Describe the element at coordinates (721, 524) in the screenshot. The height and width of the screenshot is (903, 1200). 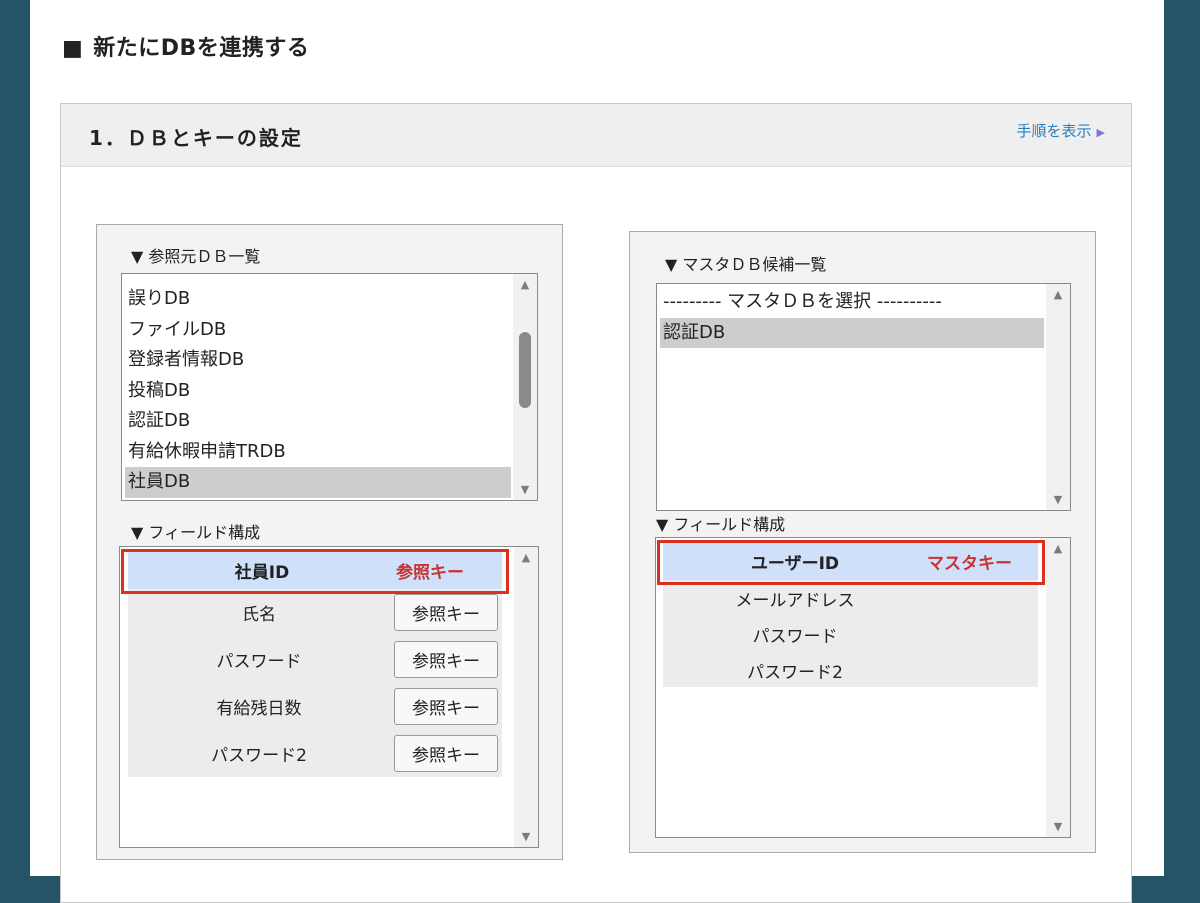
I see `master-field-label: ▼ フィールド構成` at that location.